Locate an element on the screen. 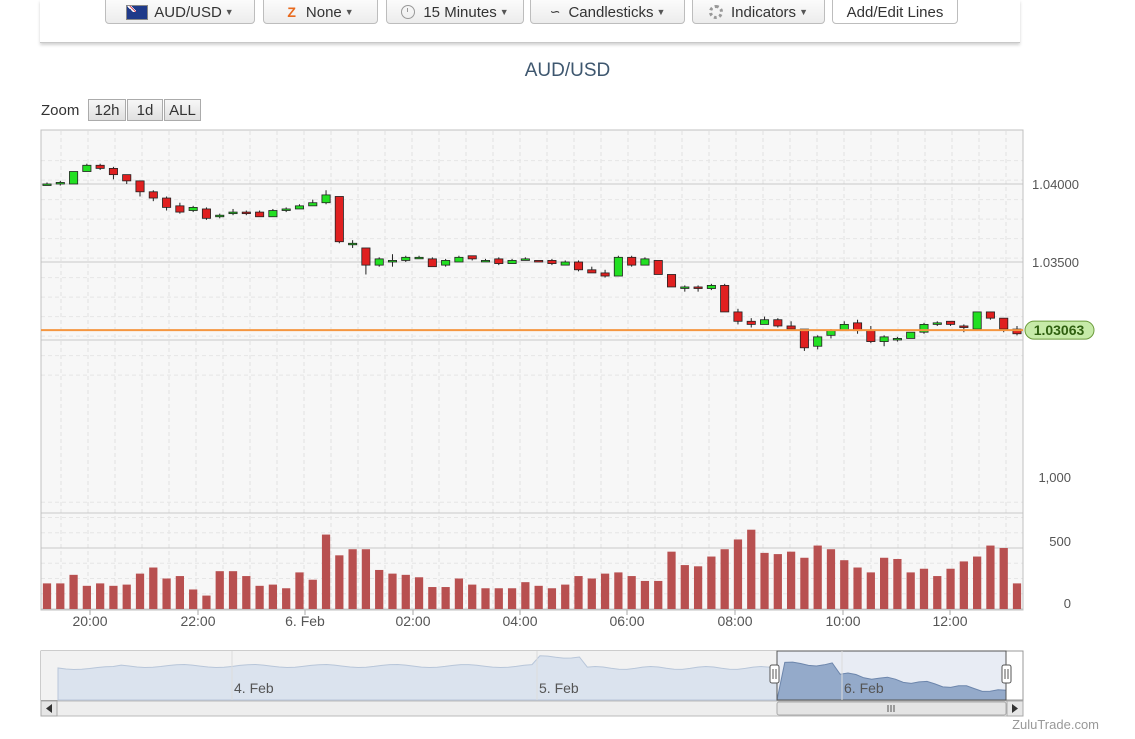  time-tick-label: 22:00 is located at coordinates (197, 621).